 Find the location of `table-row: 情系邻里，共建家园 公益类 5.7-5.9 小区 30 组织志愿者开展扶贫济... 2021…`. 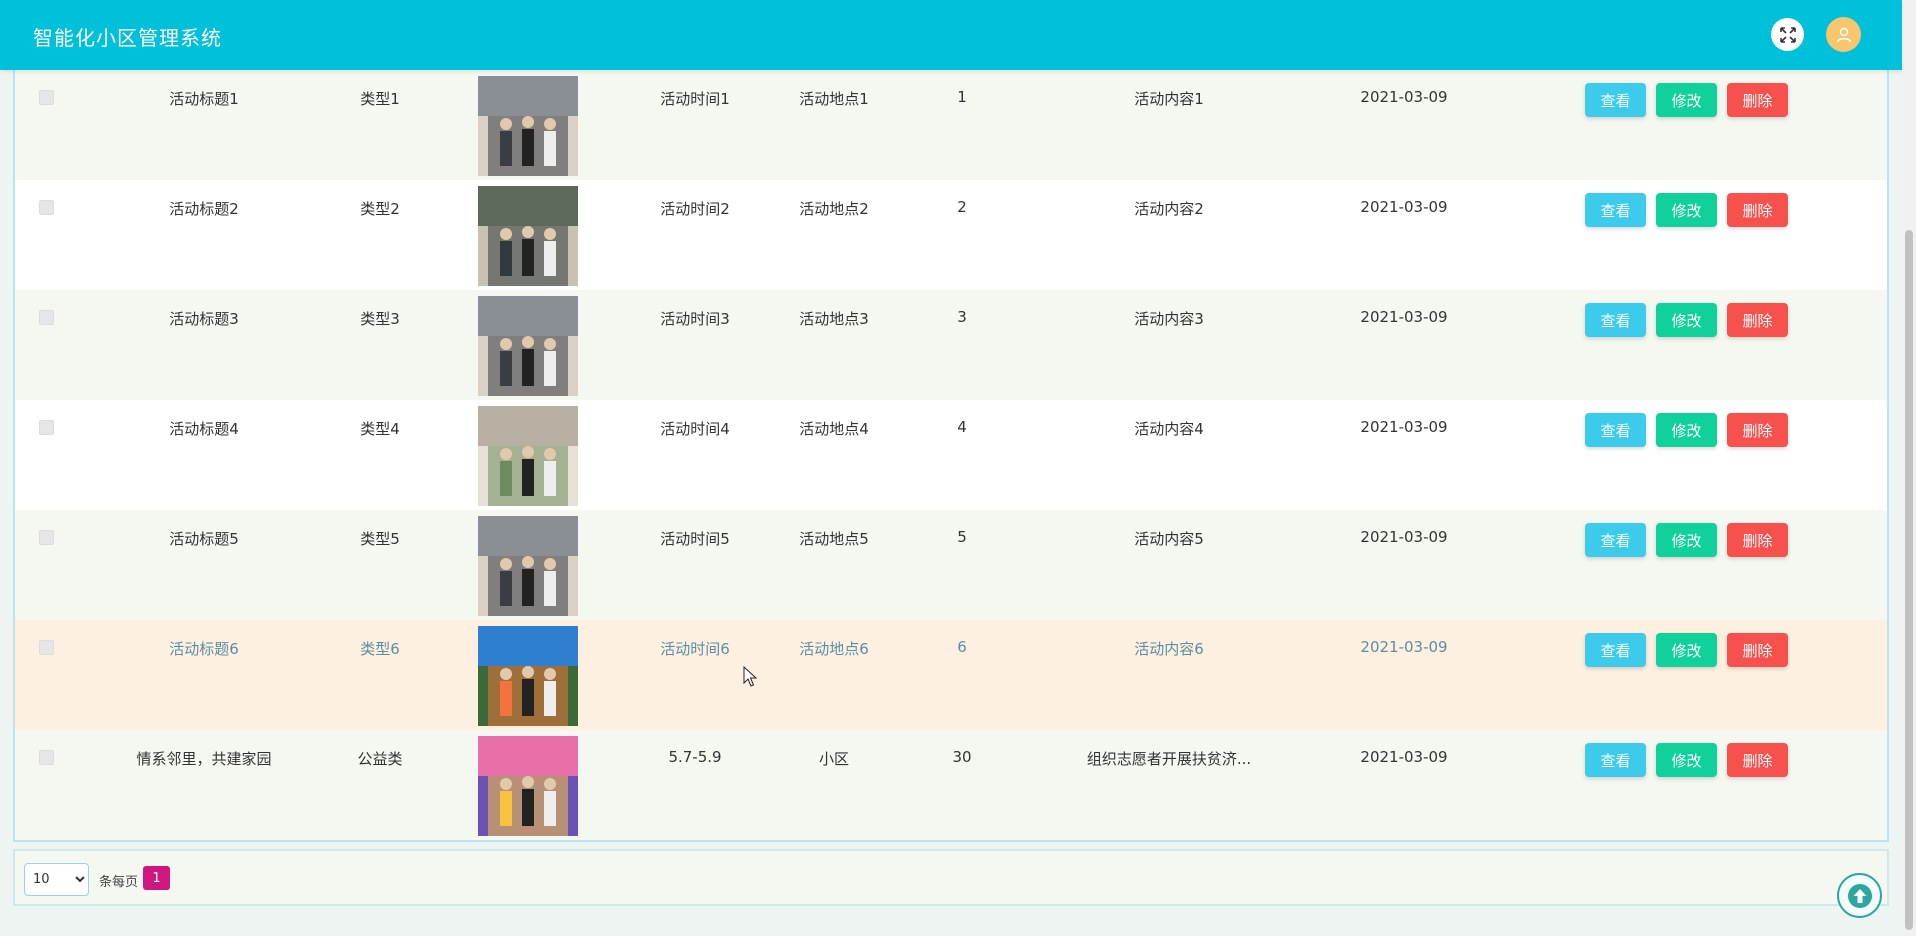

table-row: 情系邻里，共建家园 公益类 5.7-5.9 小区 30 组织志愿者开展扶贫济... 2021… is located at coordinates (951, 785).